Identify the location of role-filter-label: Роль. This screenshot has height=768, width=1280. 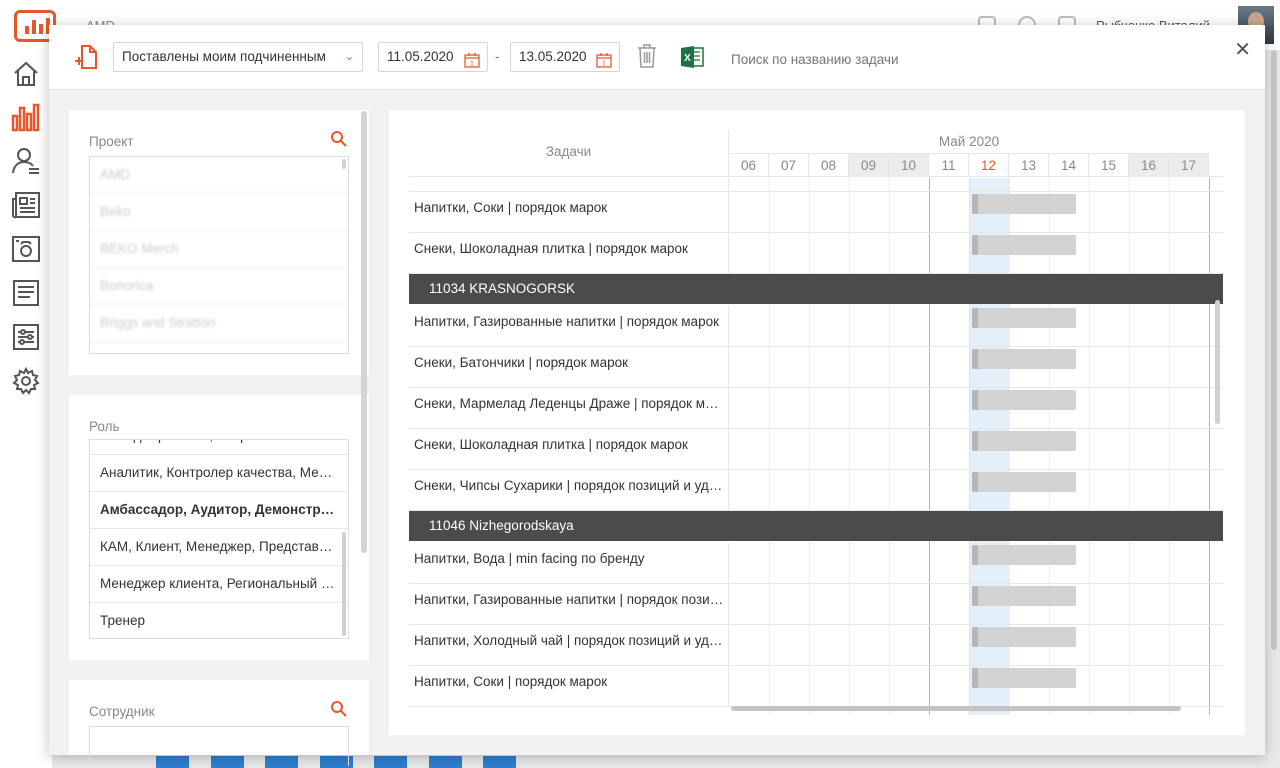
(104, 426).